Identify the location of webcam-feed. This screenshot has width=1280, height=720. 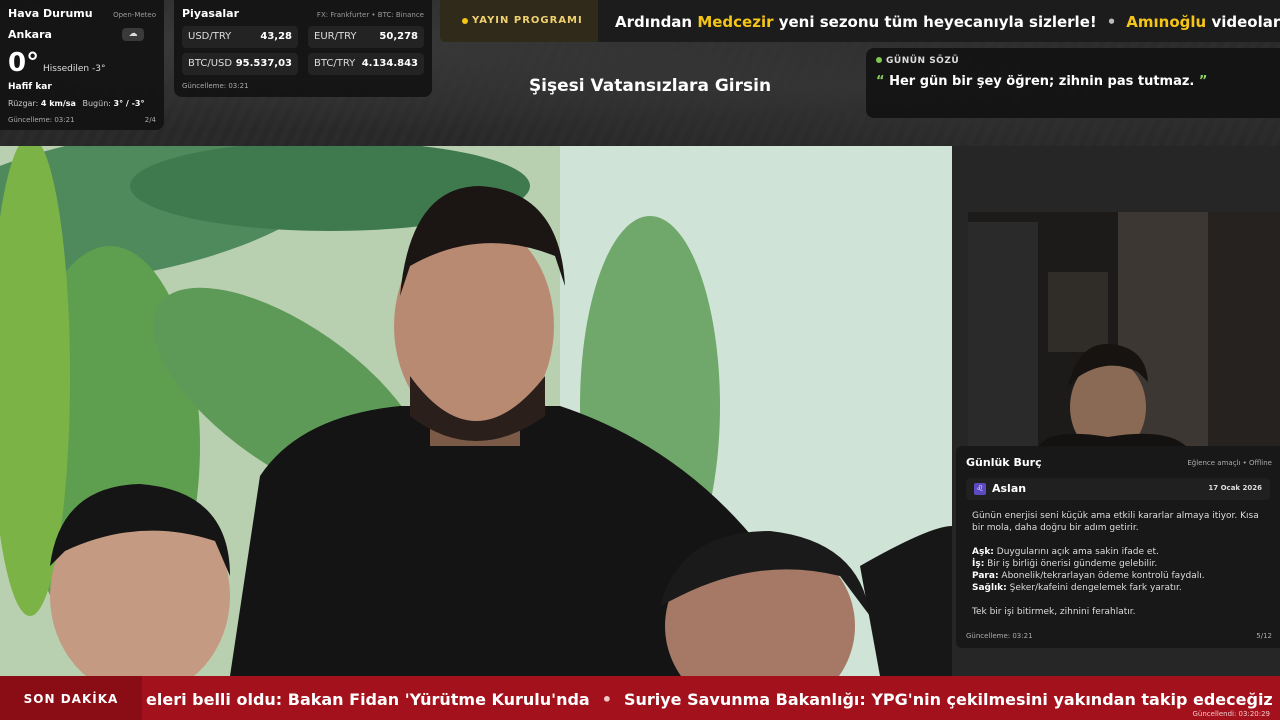
(1124, 330).